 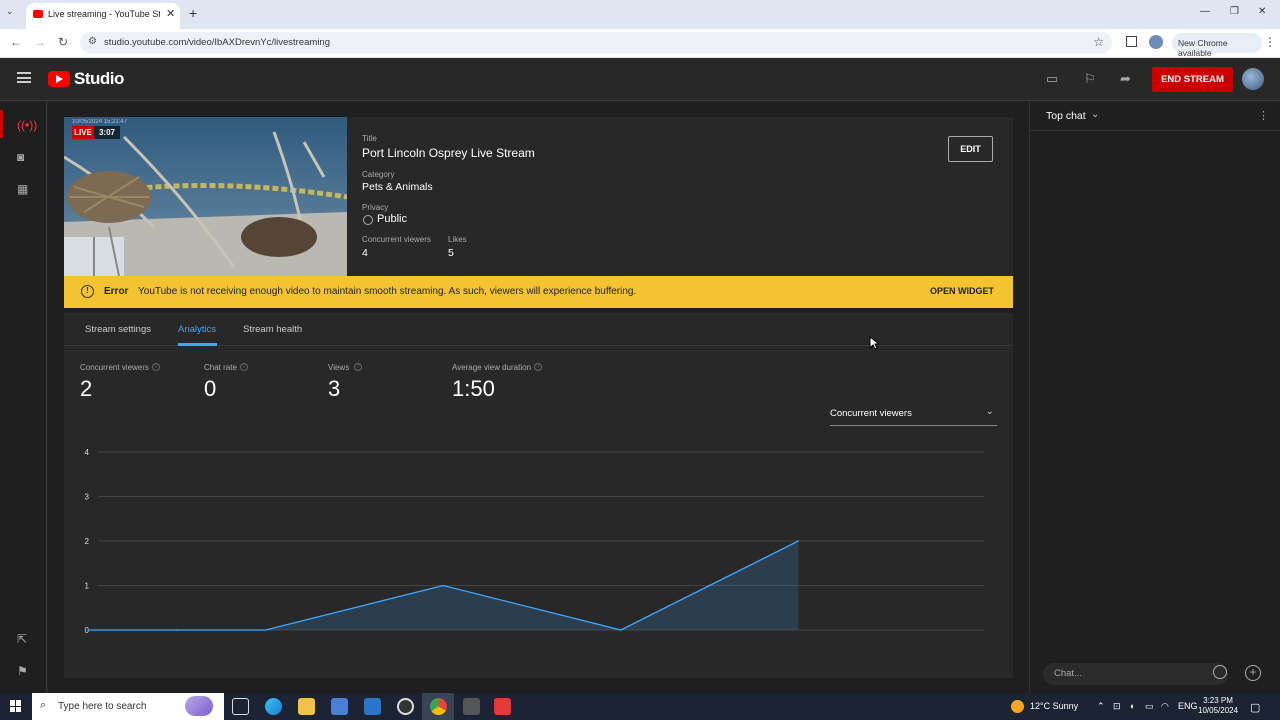 What do you see at coordinates (405, 706) in the screenshot?
I see `obs-icon` at bounding box center [405, 706].